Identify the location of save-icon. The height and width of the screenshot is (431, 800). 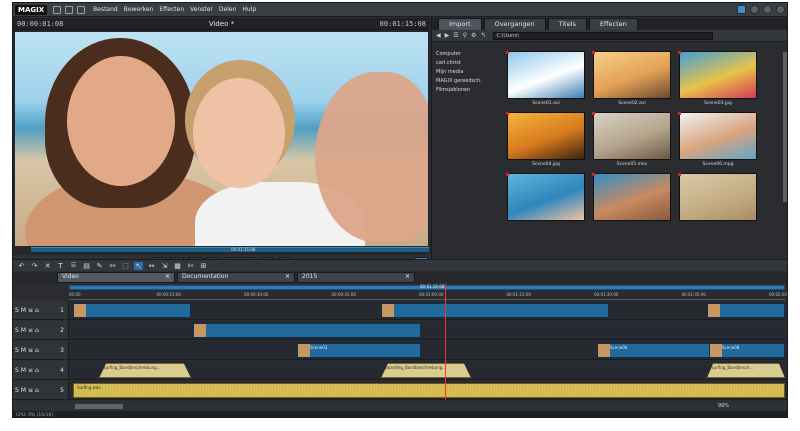
(81, 9).